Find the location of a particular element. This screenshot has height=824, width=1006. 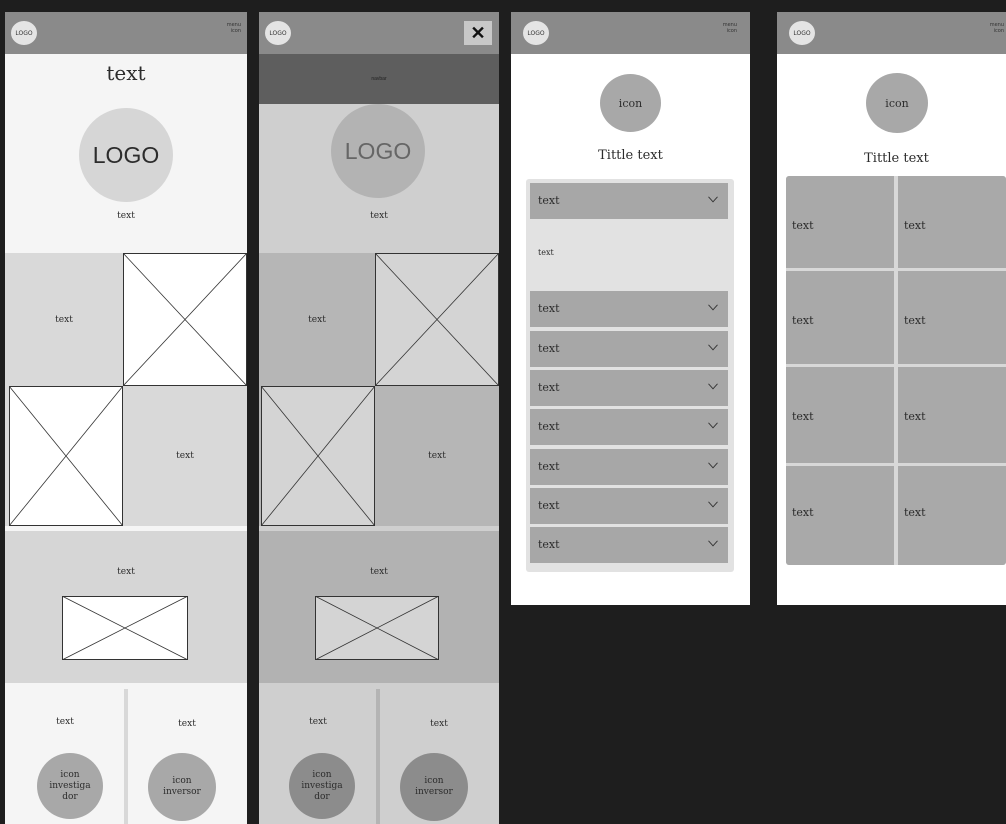

top-bar: LOGO ✕ is located at coordinates (379, 33).